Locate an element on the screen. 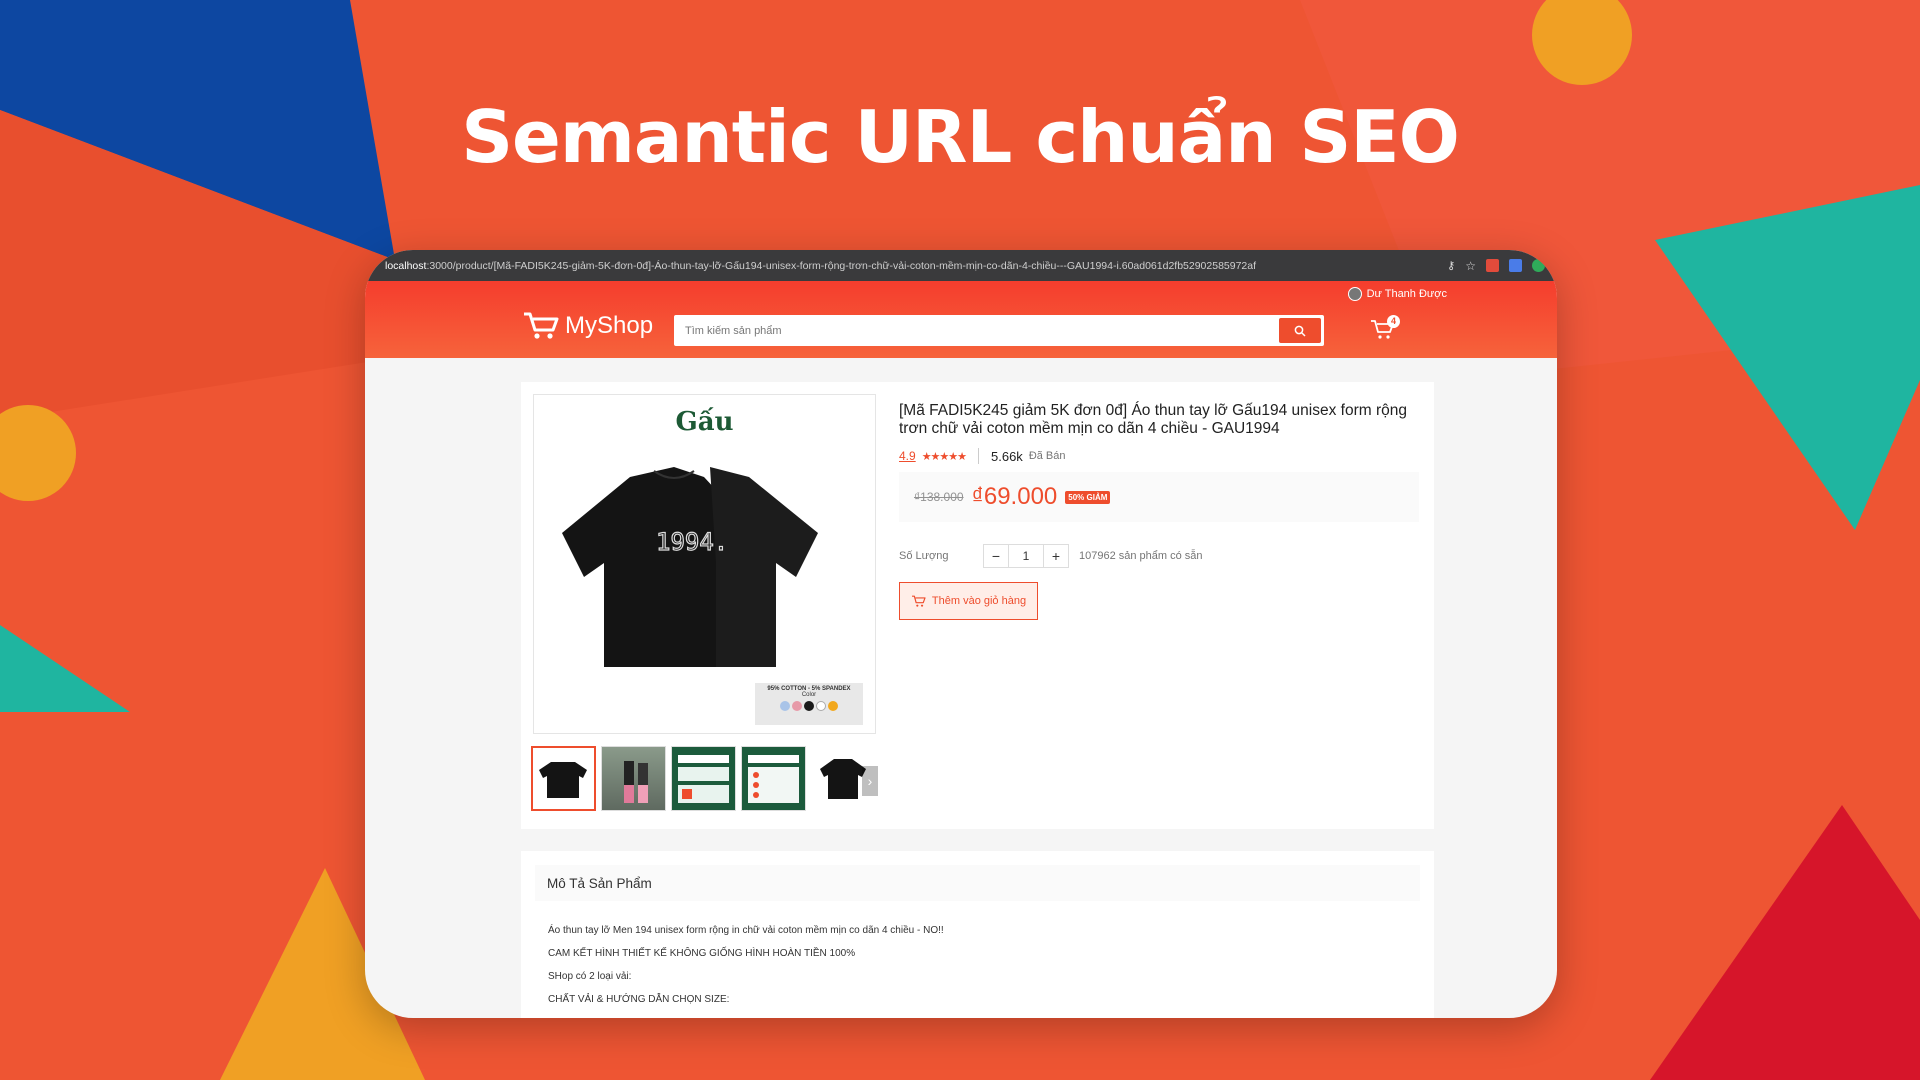 This screenshot has height=1080, width=1920. cart-count-badge: 4 is located at coordinates (1393, 321).